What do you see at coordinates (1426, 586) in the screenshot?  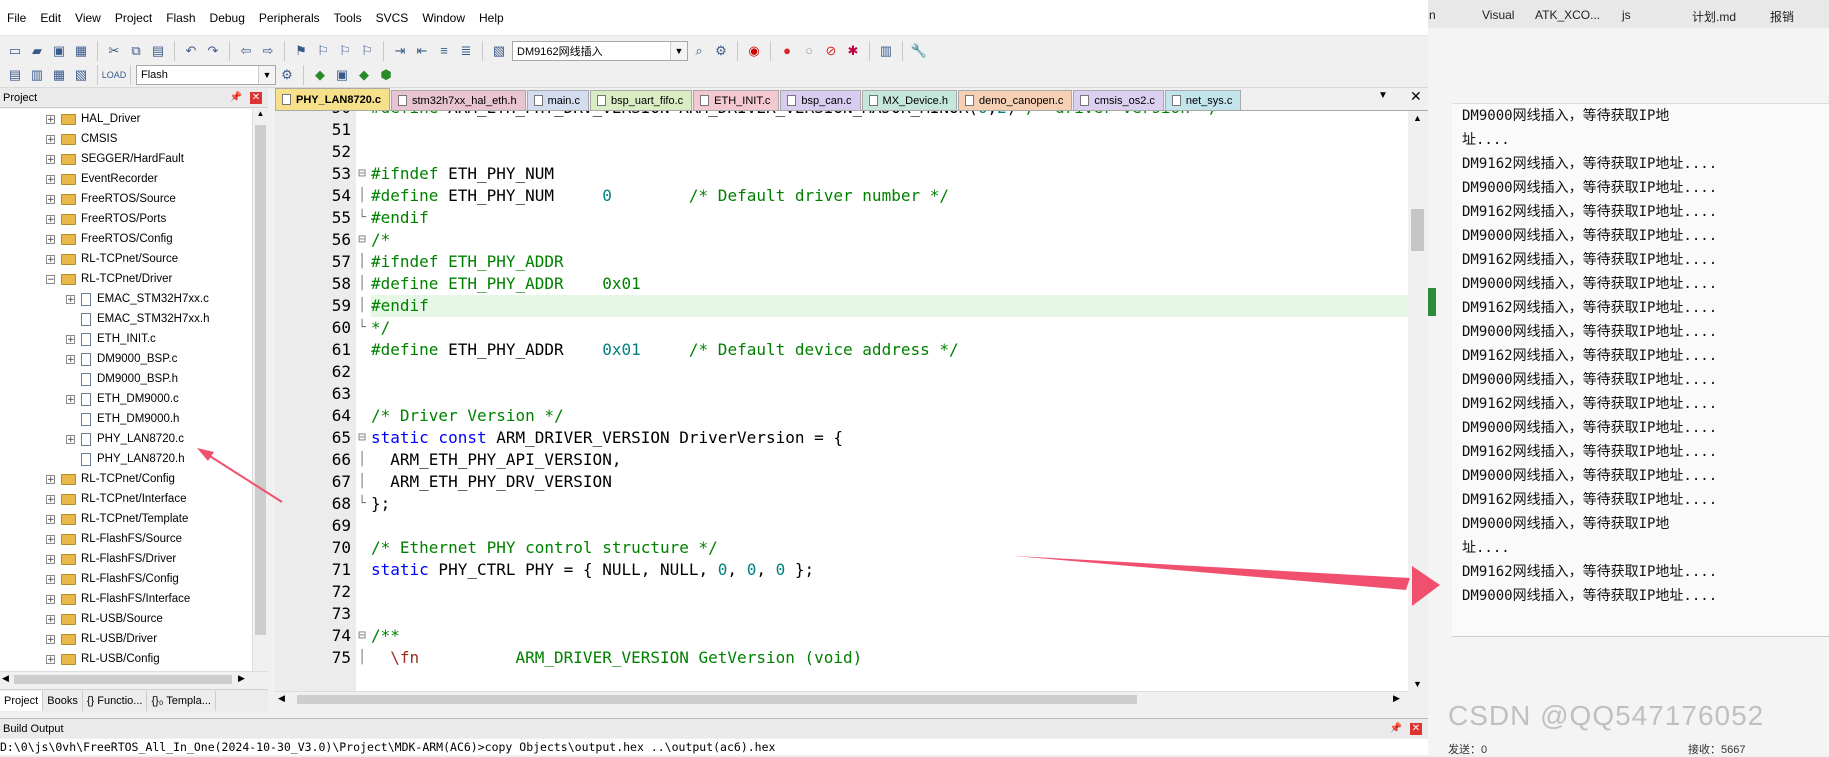 I see `arrow-head-right` at bounding box center [1426, 586].